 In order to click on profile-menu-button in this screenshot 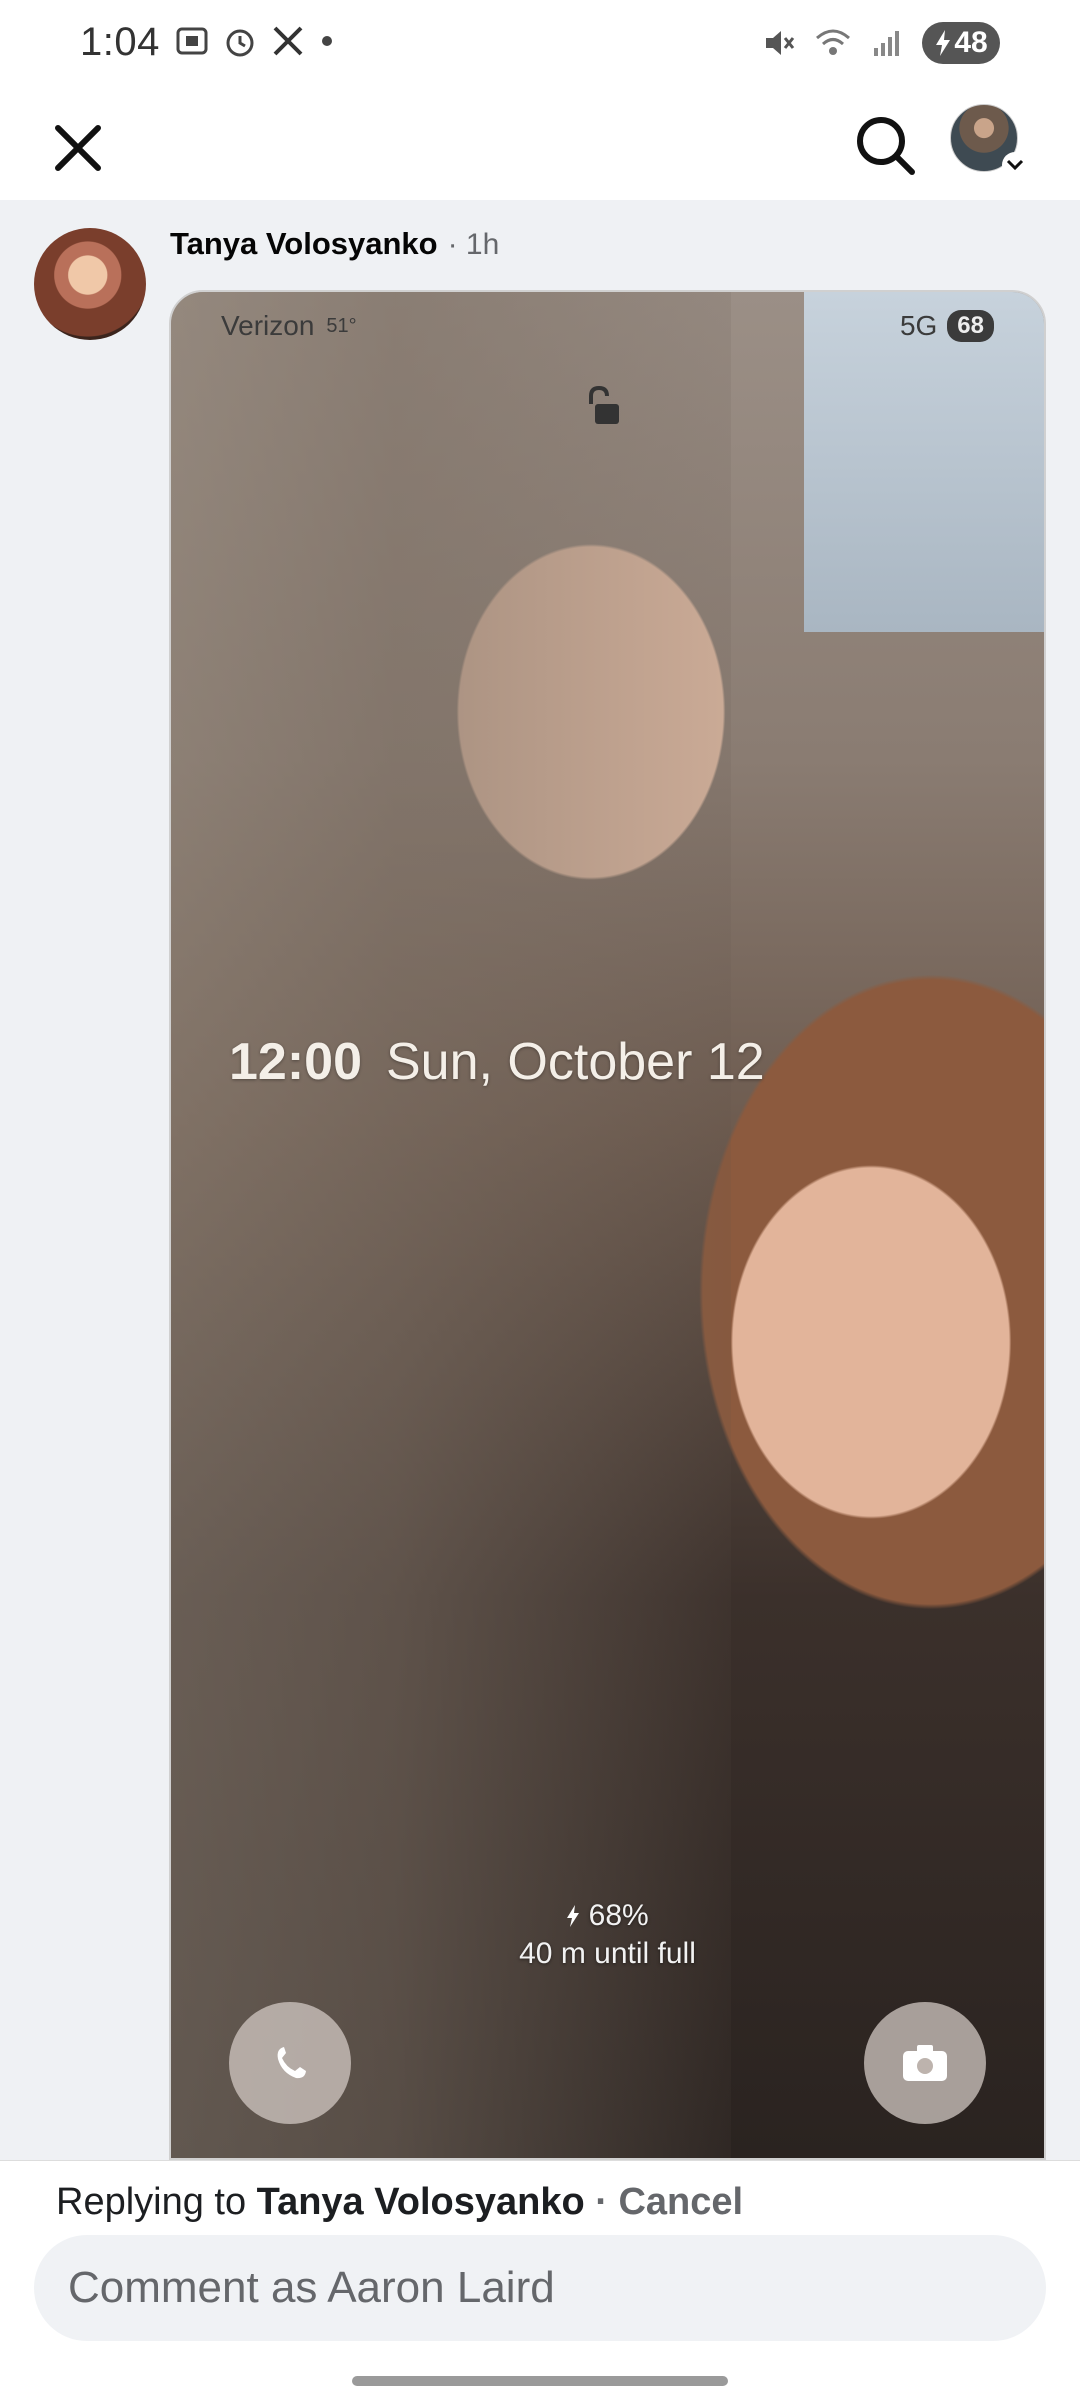, I will do `click(990, 144)`.